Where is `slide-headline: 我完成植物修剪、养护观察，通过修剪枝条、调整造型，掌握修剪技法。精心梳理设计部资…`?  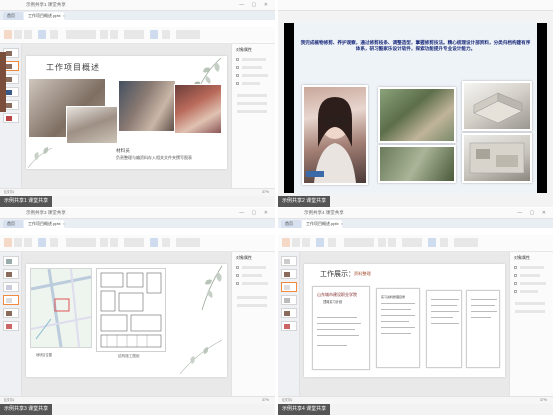
slide-headline: 我完成植物修剪、养护观察，通过修剪枝条、调整造型，掌握修剪技法。精心梳理设计部资… is located at coordinates (415, 46).